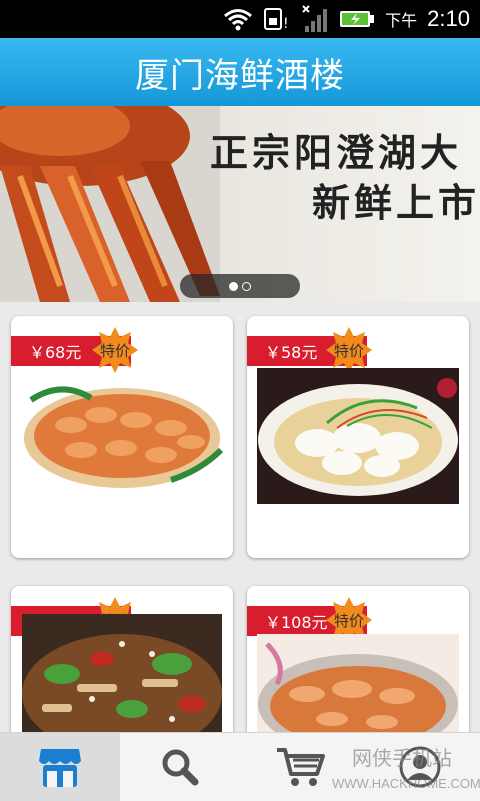 Image resolution: width=480 pixels, height=801 pixels. What do you see at coordinates (336, 152) in the screenshot?
I see `banner-headline: 正宗阳澄湖大` at bounding box center [336, 152].